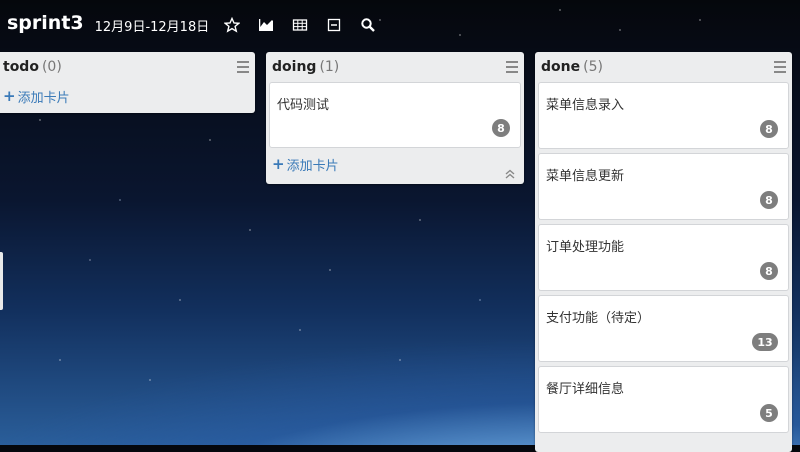 Image resolution: width=800 pixels, height=452 pixels. Describe the element at coordinates (663, 67) in the screenshot. I see `list-header: done (5)` at that location.